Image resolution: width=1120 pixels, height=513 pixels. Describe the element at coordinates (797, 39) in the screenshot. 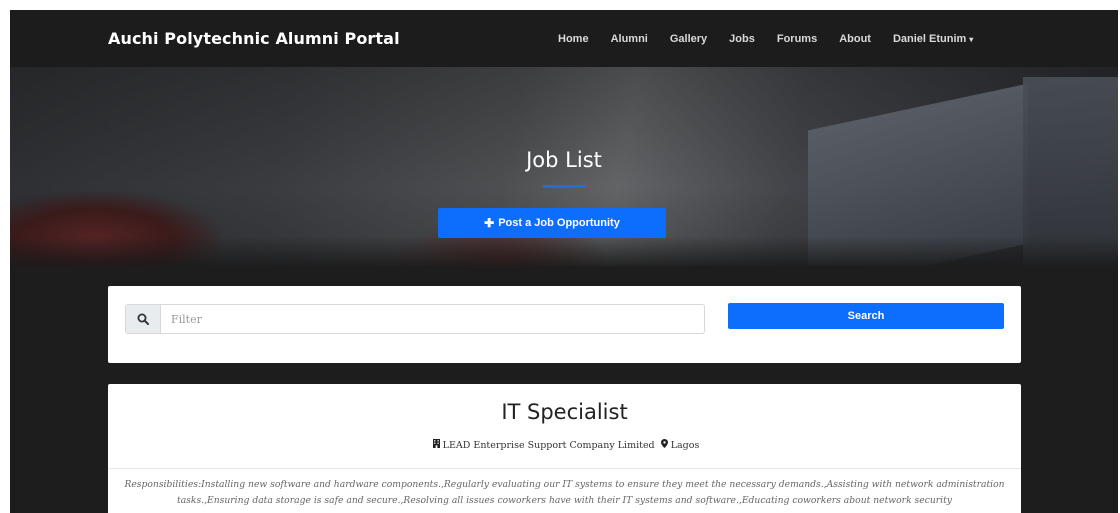

I see `nav-item-forums: Forums` at that location.